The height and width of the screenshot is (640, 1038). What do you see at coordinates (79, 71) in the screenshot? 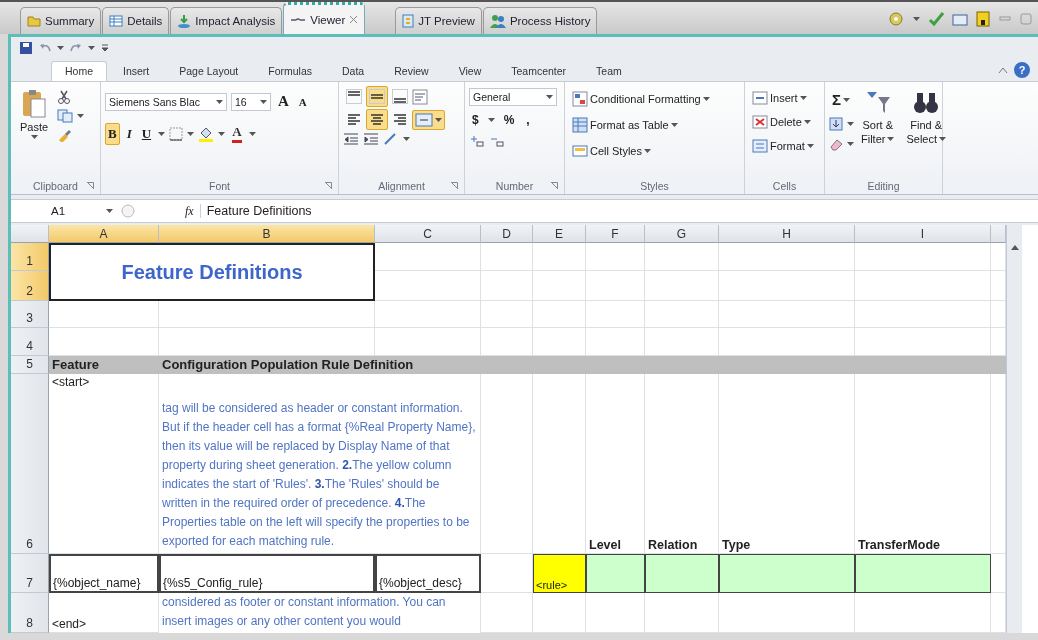
I see `ribbon-tab: Home` at bounding box center [79, 71].